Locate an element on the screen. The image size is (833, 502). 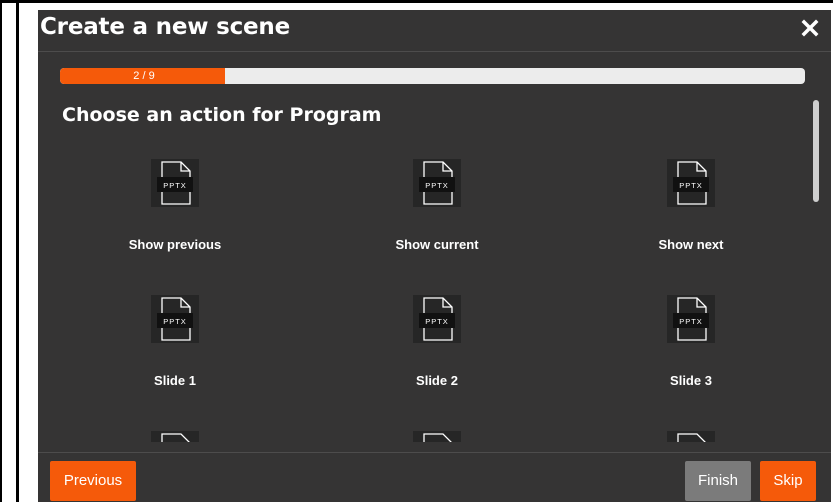
action-slide-3: PPTX Slide 3 is located at coordinates (691, 341).